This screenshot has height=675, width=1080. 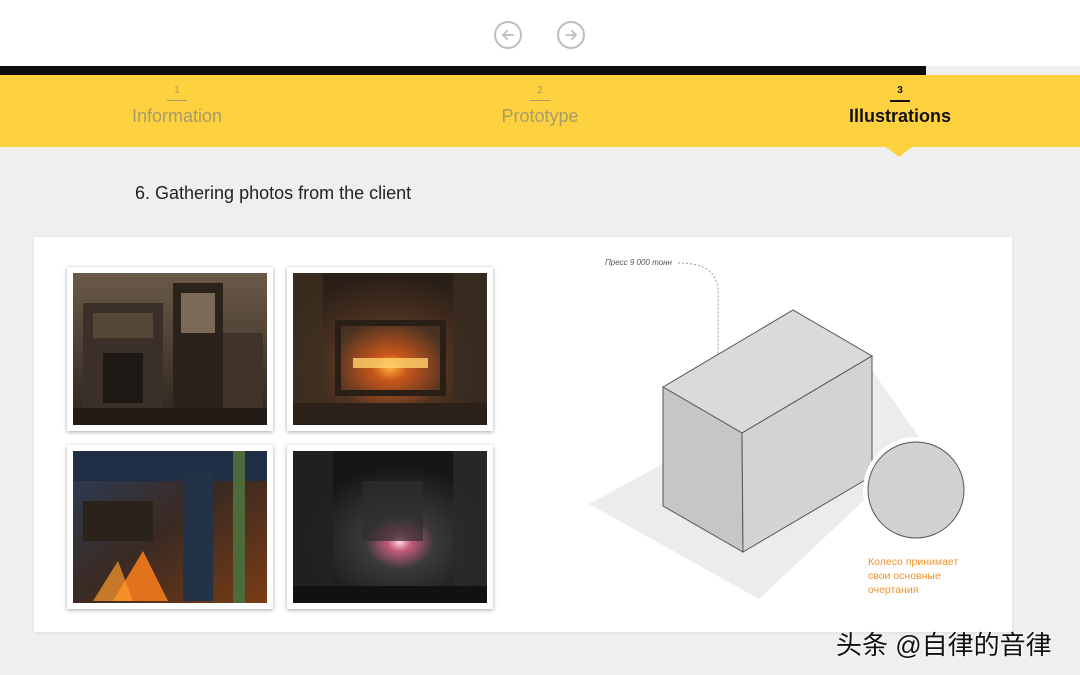 I want to click on step-number: 2, so click(x=540, y=90).